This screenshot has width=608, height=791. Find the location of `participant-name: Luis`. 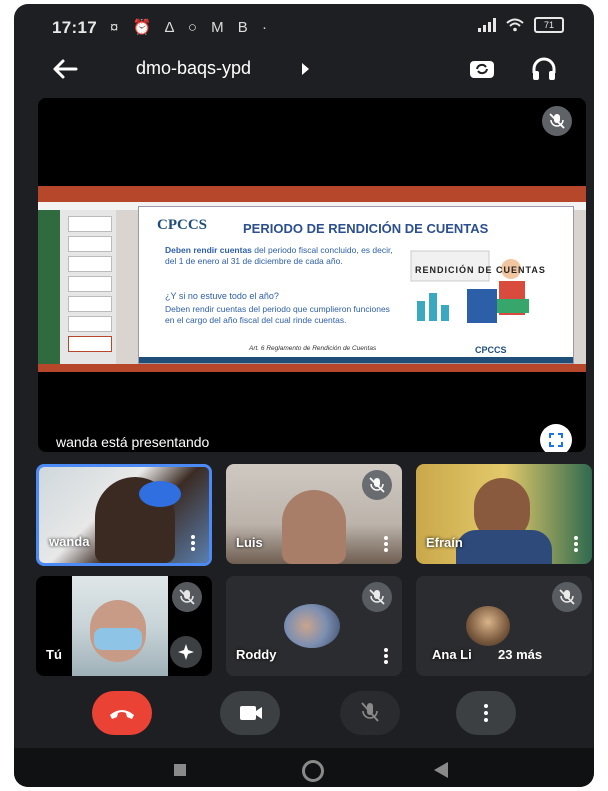

participant-name: Luis is located at coordinates (249, 542).